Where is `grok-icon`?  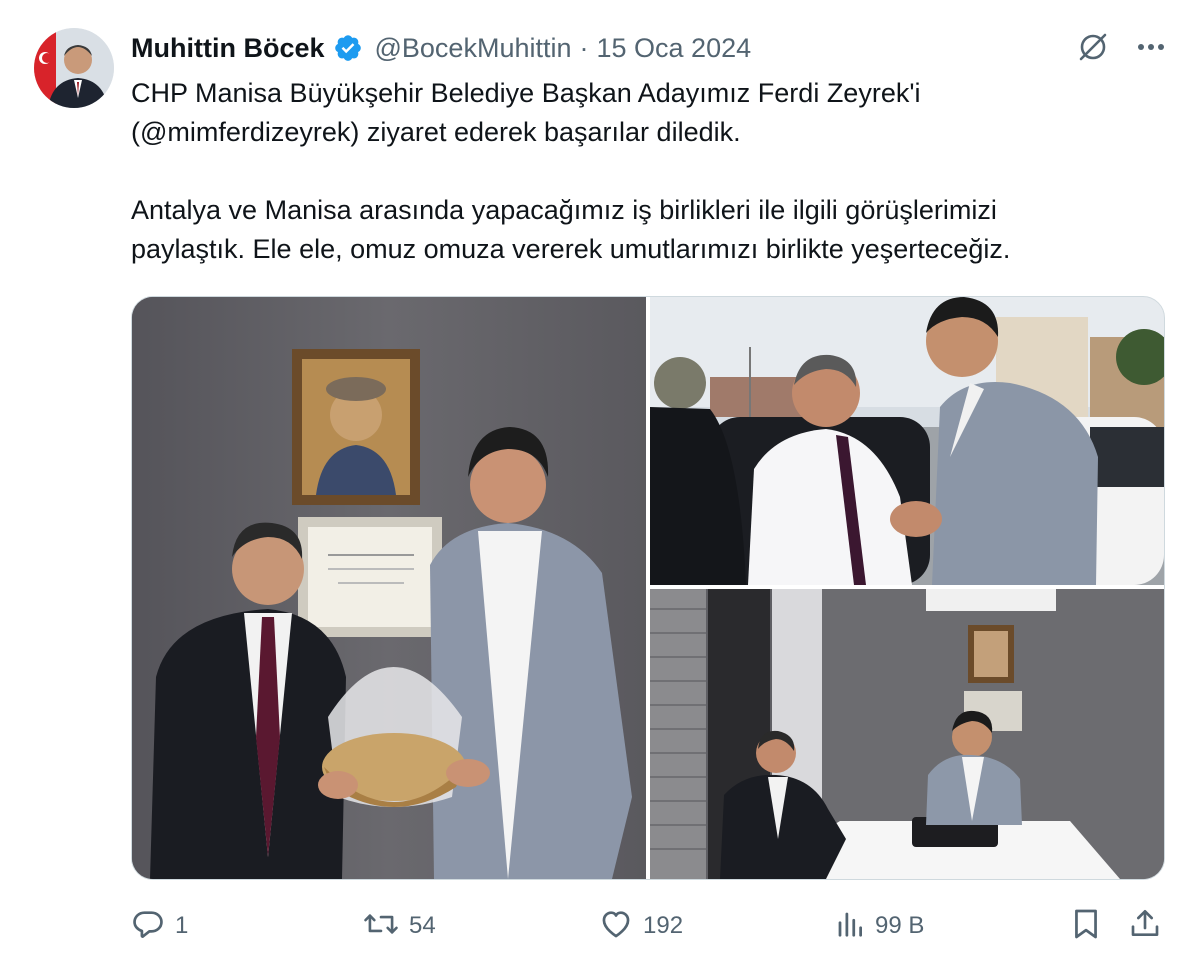
grok-icon is located at coordinates (1093, 47).